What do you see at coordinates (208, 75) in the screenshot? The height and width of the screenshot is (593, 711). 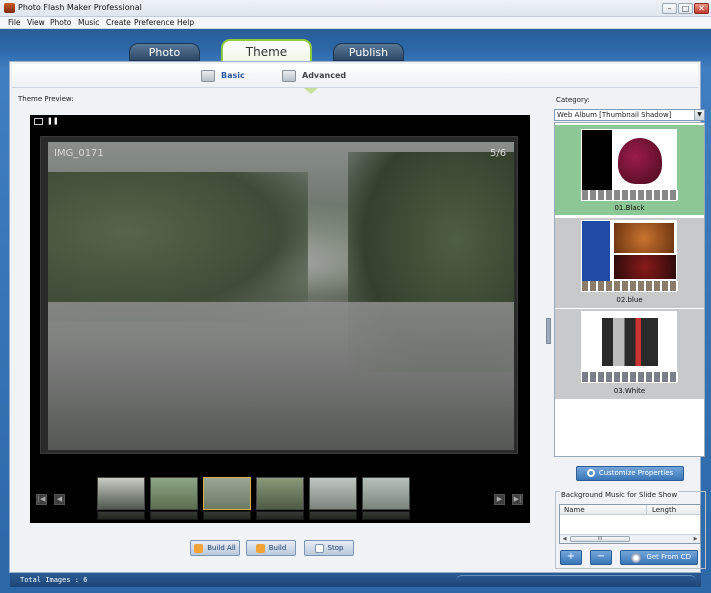 I see `basic-settings-icon` at bounding box center [208, 75].